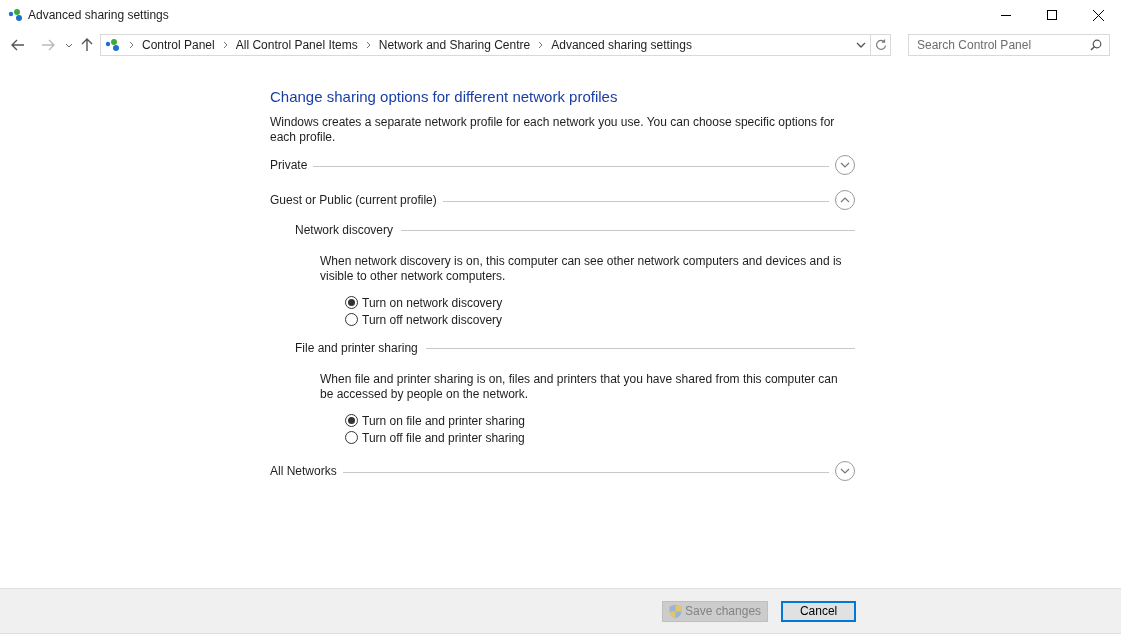 This screenshot has width=1121, height=634. I want to click on profile-label: Guest or Public (current profile), so click(353, 200).